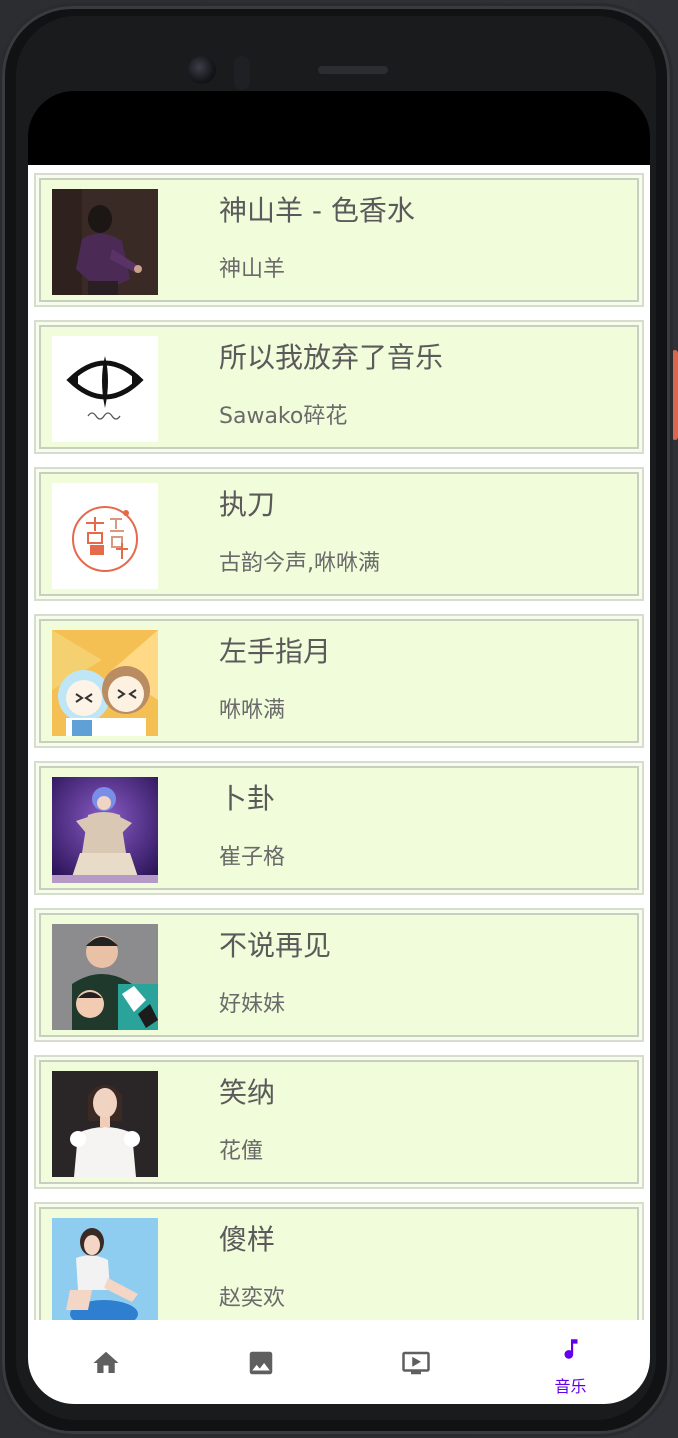 The width and height of the screenshot is (678, 1438). Describe the element at coordinates (275, 651) in the screenshot. I see `song-title: 左手指月` at that location.